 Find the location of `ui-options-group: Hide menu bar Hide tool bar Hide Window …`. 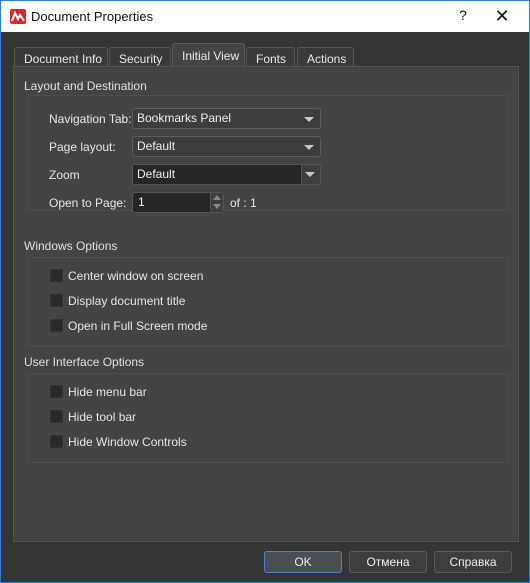

ui-options-group: Hide menu bar Hide tool bar Hide Window … is located at coordinates (268, 418).